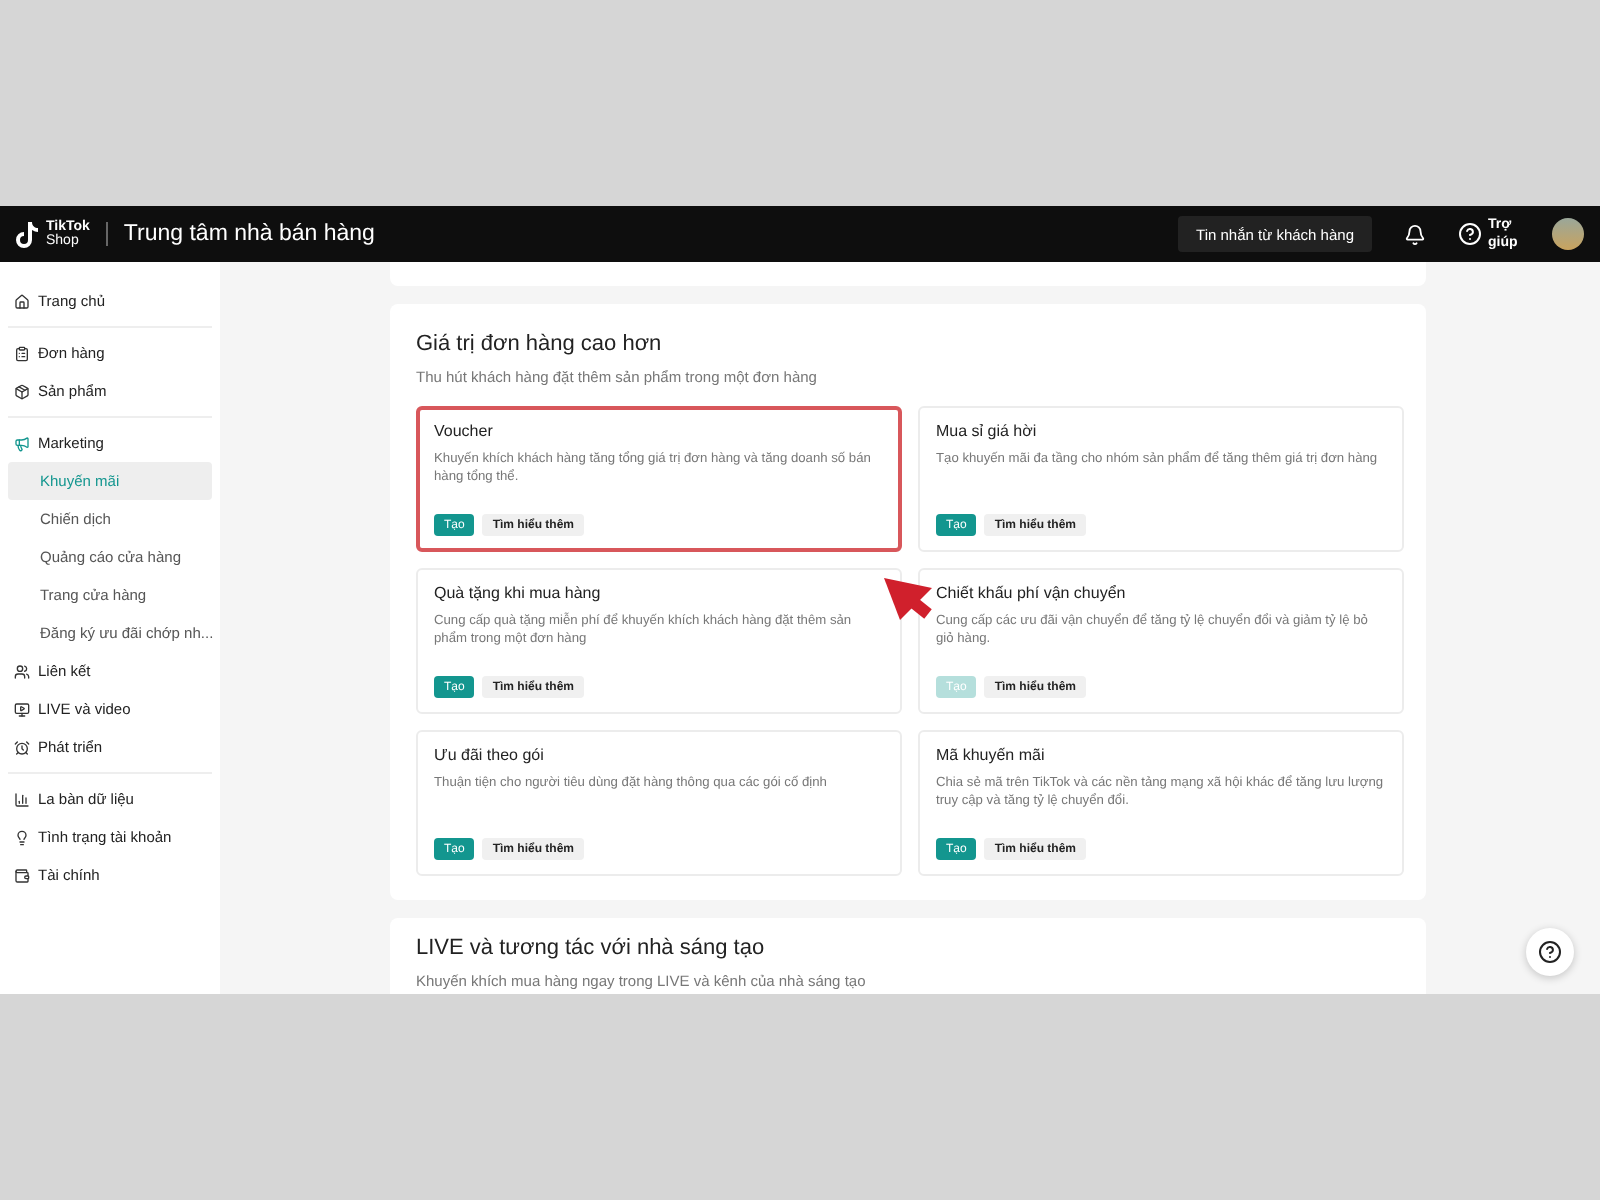  Describe the element at coordinates (991, 755) in the screenshot. I see `card-title: Mã khuyến mãi` at that location.